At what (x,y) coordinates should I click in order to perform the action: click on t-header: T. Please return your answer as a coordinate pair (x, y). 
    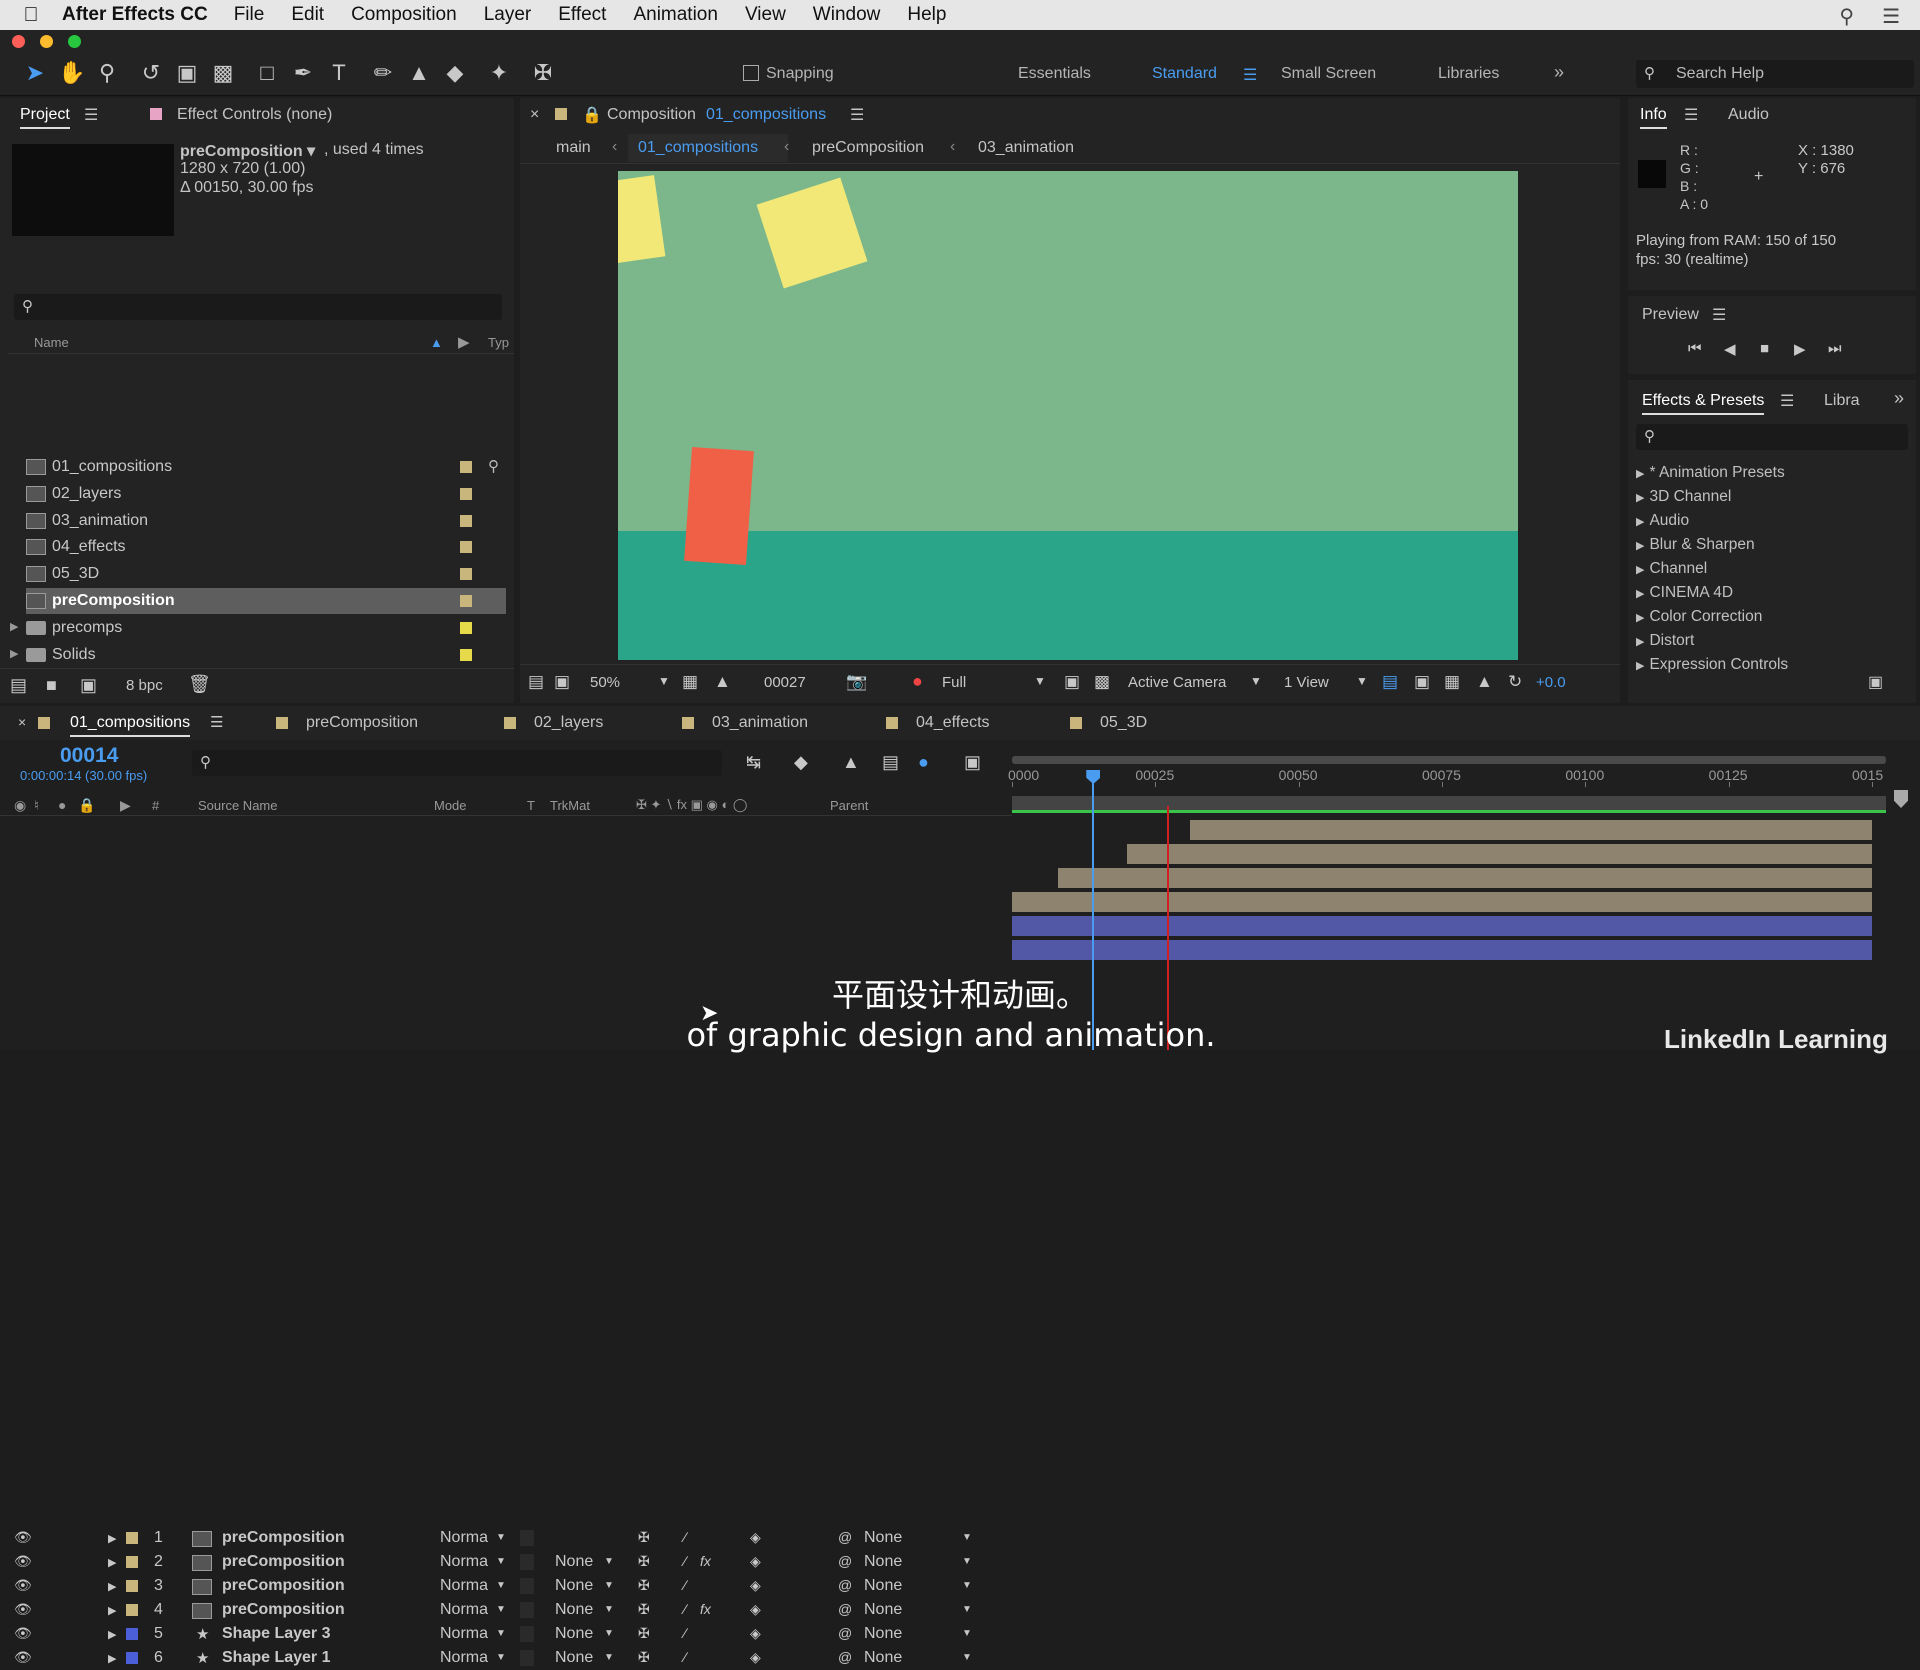
    Looking at the image, I should click on (531, 805).